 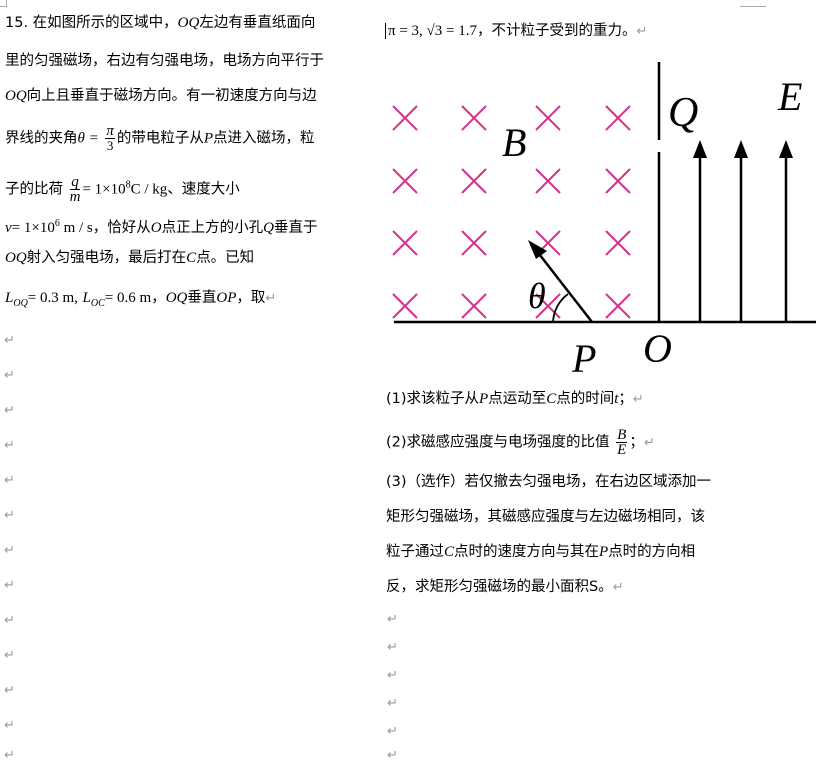 I want to click on label-O: O, so click(x=657, y=348).